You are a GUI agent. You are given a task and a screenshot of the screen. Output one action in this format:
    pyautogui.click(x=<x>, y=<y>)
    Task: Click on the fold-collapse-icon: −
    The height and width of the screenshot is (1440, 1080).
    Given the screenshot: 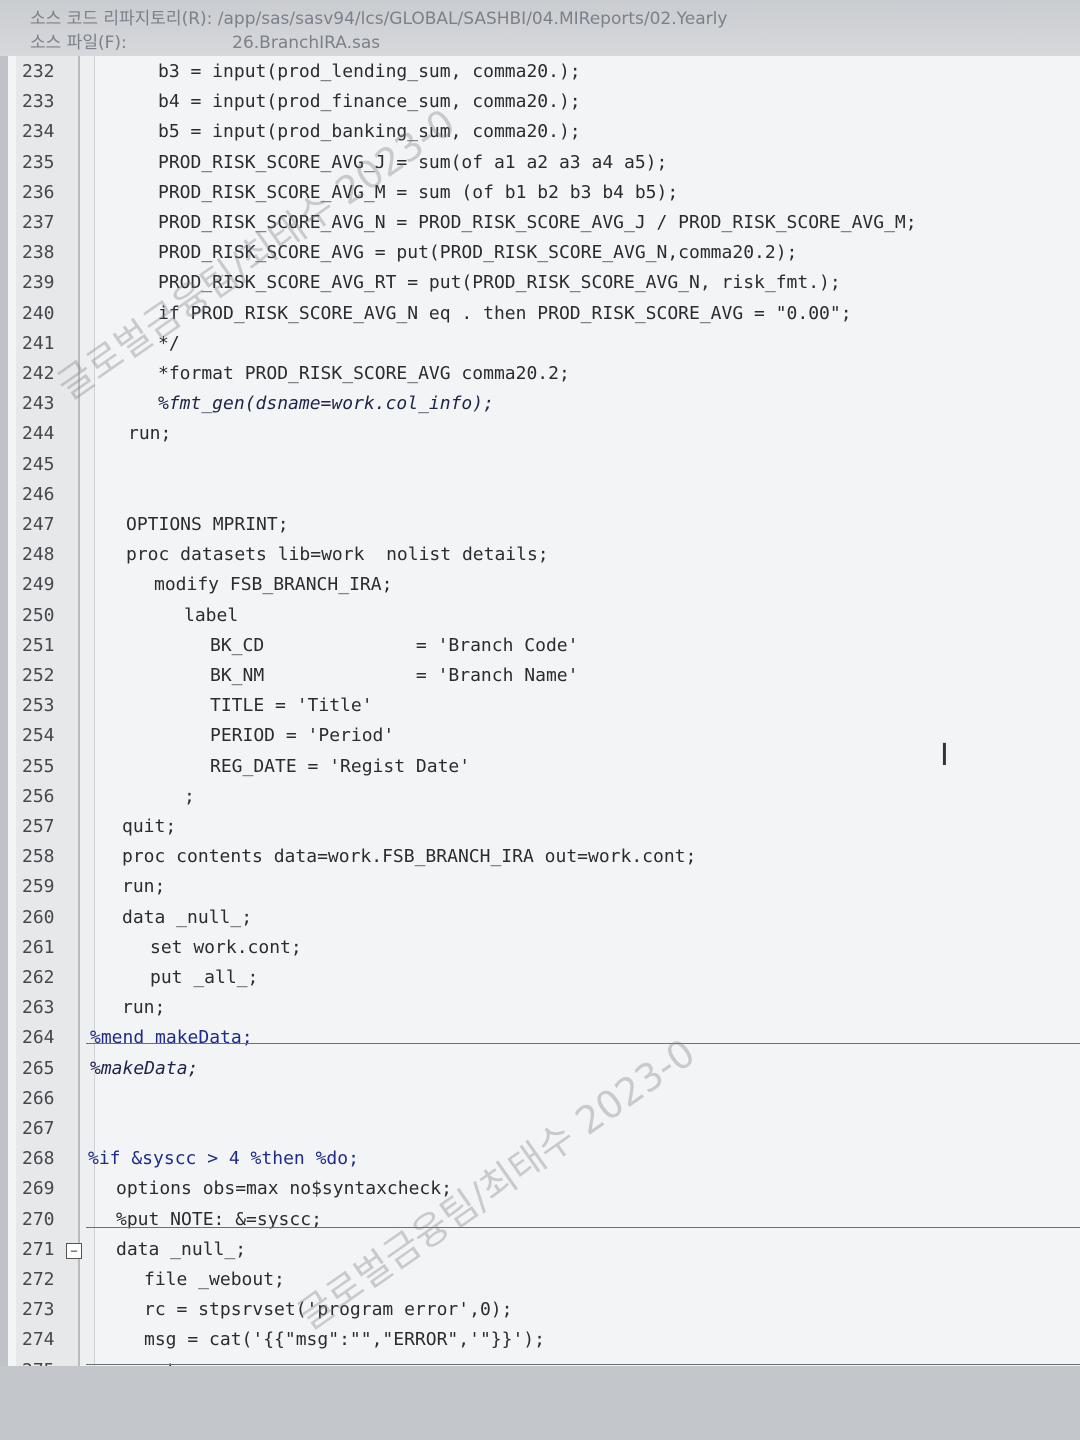 What is the action you would take?
    pyautogui.click(x=74, y=1250)
    